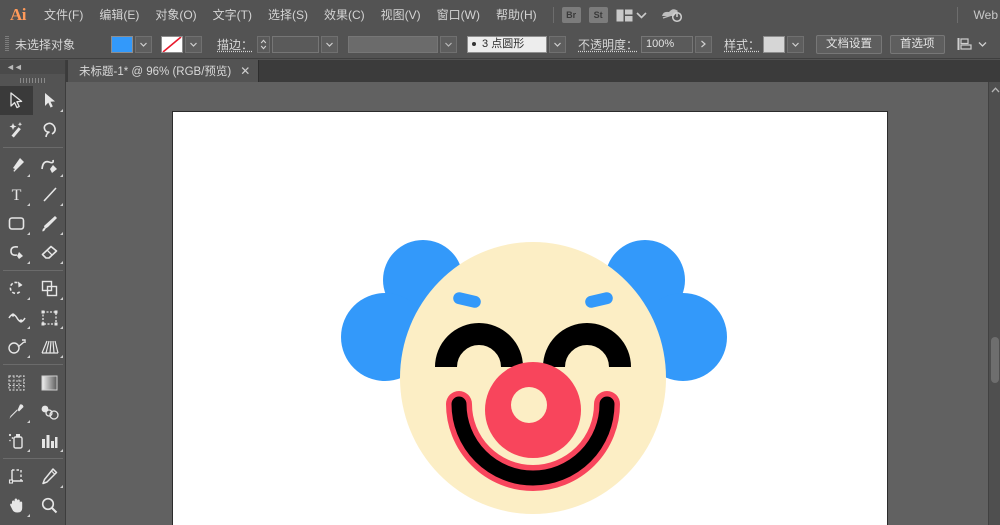  I want to click on opacity-label: 不透明度：, so click(608, 44).